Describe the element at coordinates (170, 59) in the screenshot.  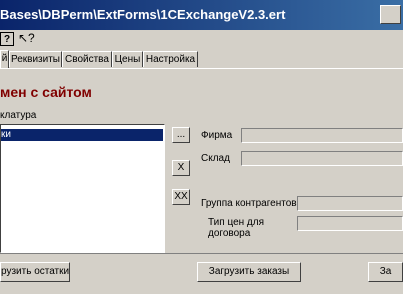
I see `tab-settings: Настройка` at that location.